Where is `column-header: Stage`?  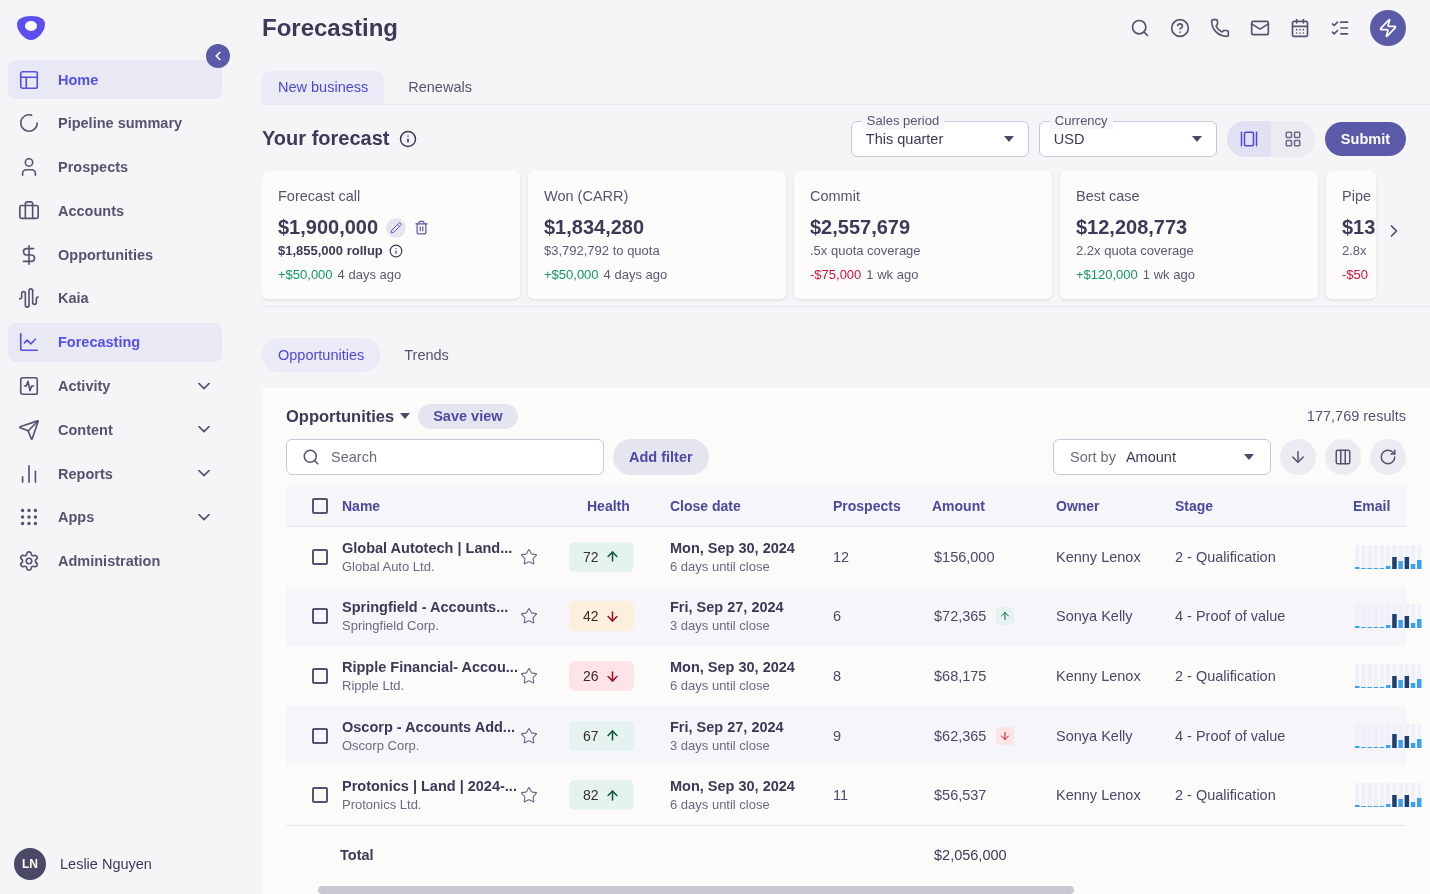
column-header: Stage is located at coordinates (1248, 505).